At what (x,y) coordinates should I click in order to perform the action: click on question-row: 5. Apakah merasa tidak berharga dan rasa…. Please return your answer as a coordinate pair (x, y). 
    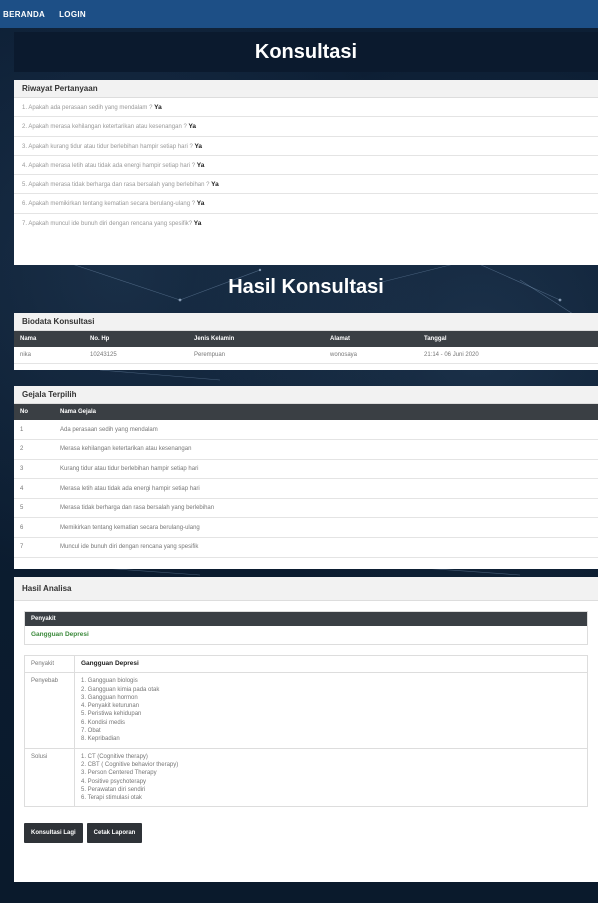
    Looking at the image, I should click on (306, 185).